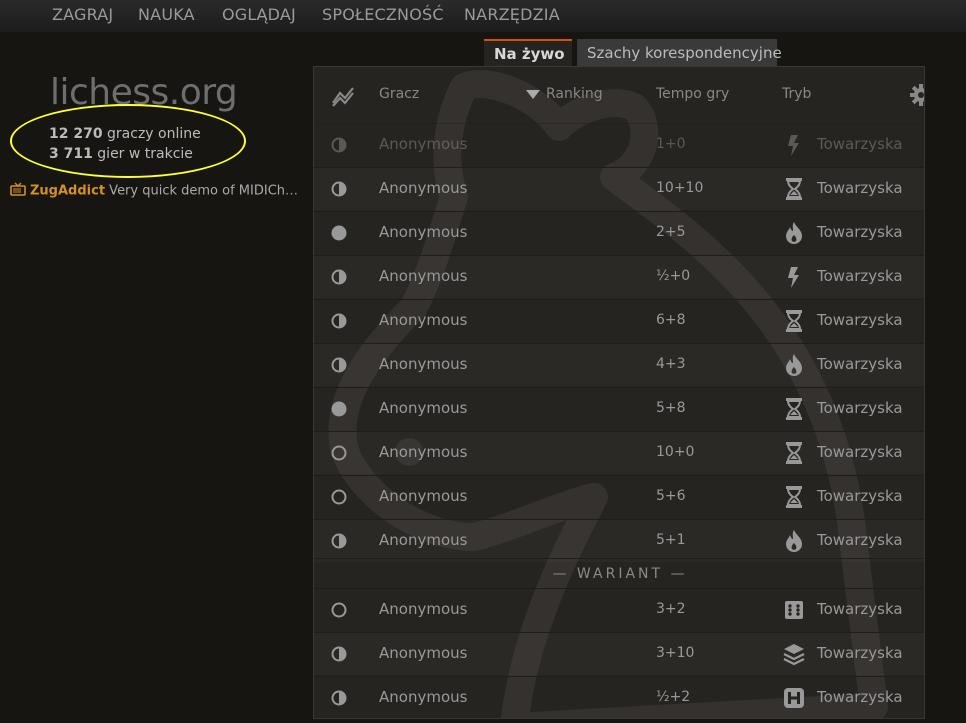 This screenshot has height=723, width=966. What do you see at coordinates (671, 408) in the screenshot?
I see `time-control: 5+8` at bounding box center [671, 408].